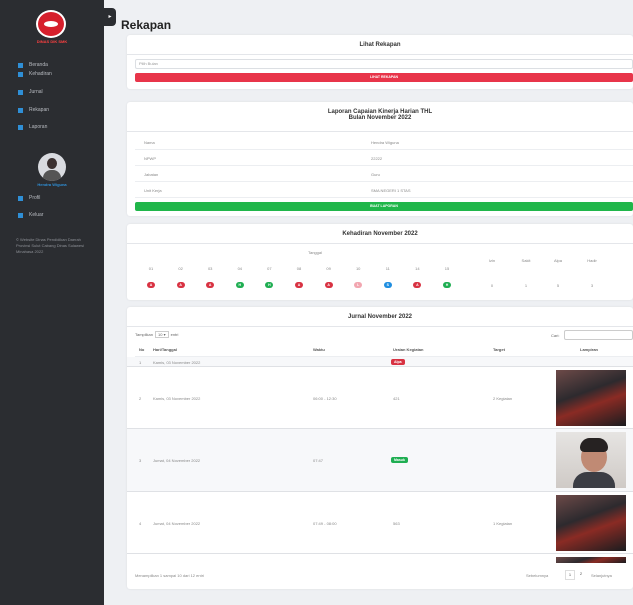 This screenshot has width=633, height=605. I want to click on sidebar-item-label: Jurnal, so click(36, 92).